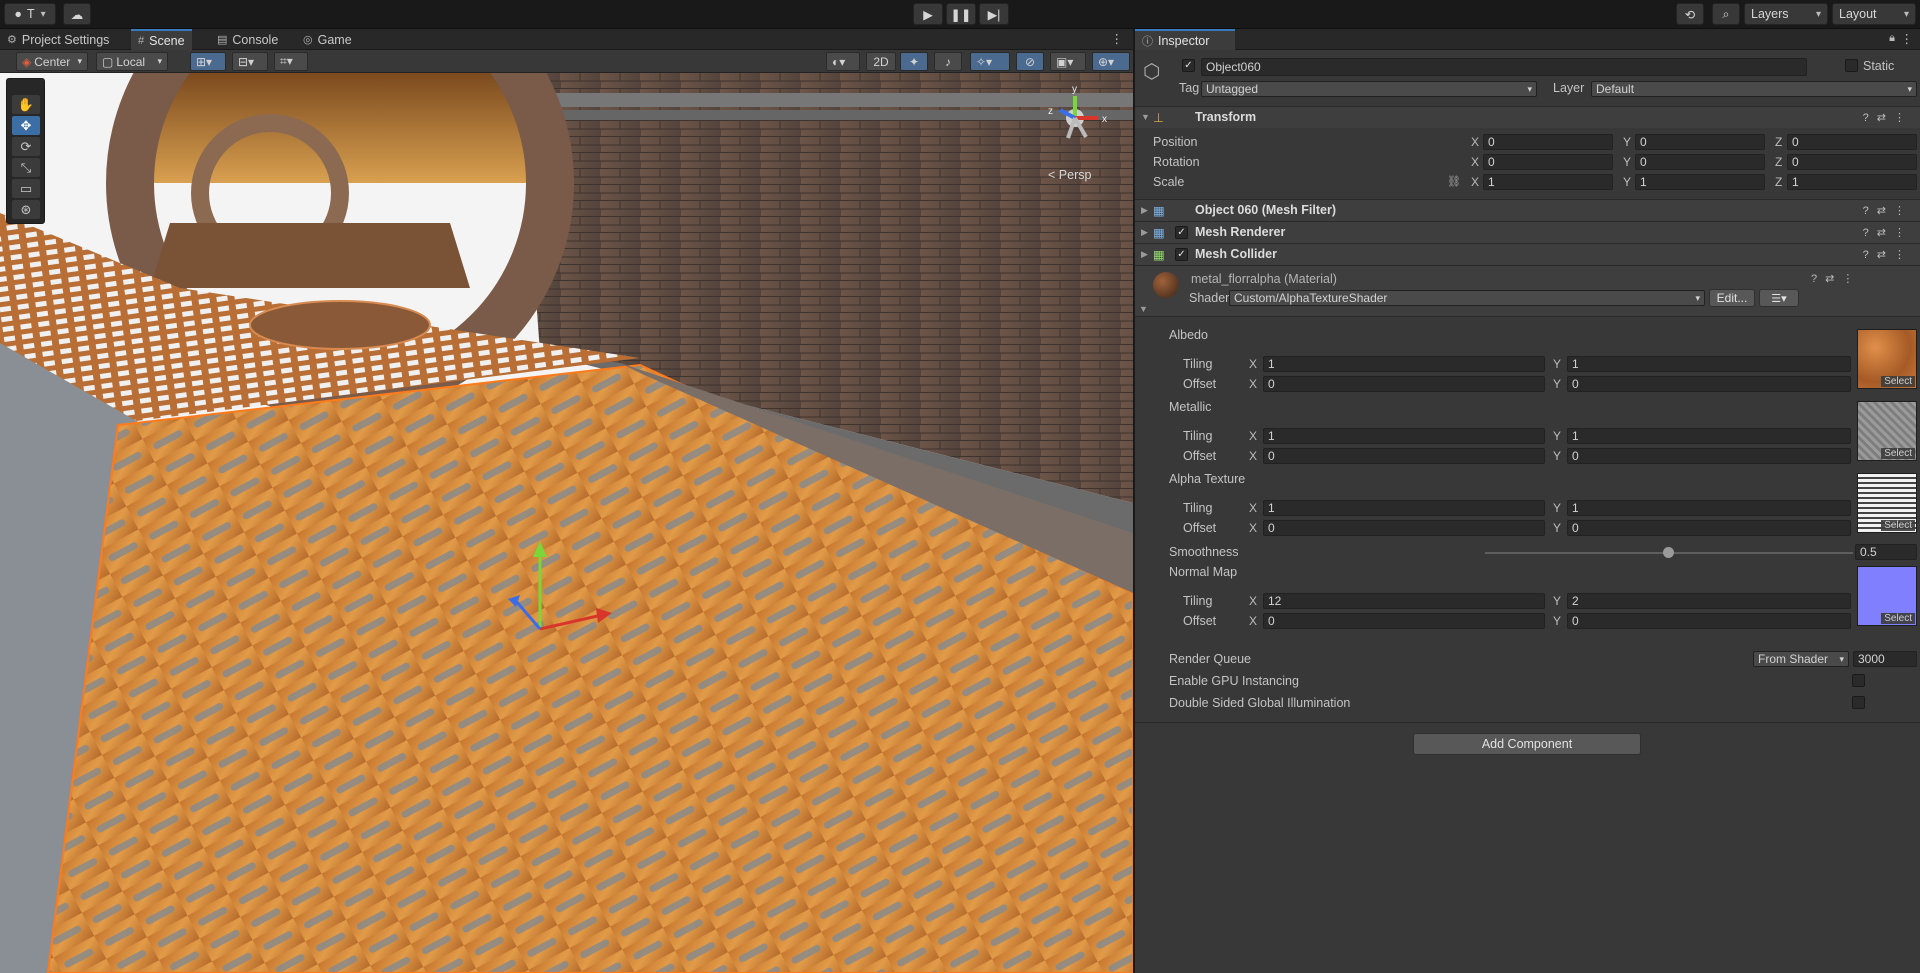  What do you see at coordinates (928, 14) in the screenshot?
I see `play-button: ▶` at bounding box center [928, 14].